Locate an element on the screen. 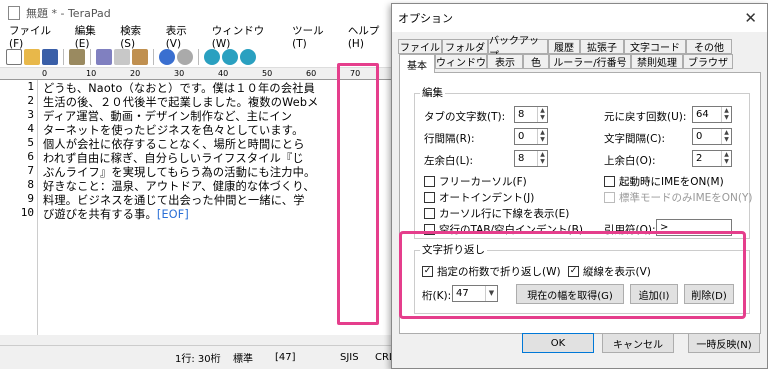 This screenshot has width=768, height=369. tab-kinsoku: 禁則処理 is located at coordinates (657, 61).